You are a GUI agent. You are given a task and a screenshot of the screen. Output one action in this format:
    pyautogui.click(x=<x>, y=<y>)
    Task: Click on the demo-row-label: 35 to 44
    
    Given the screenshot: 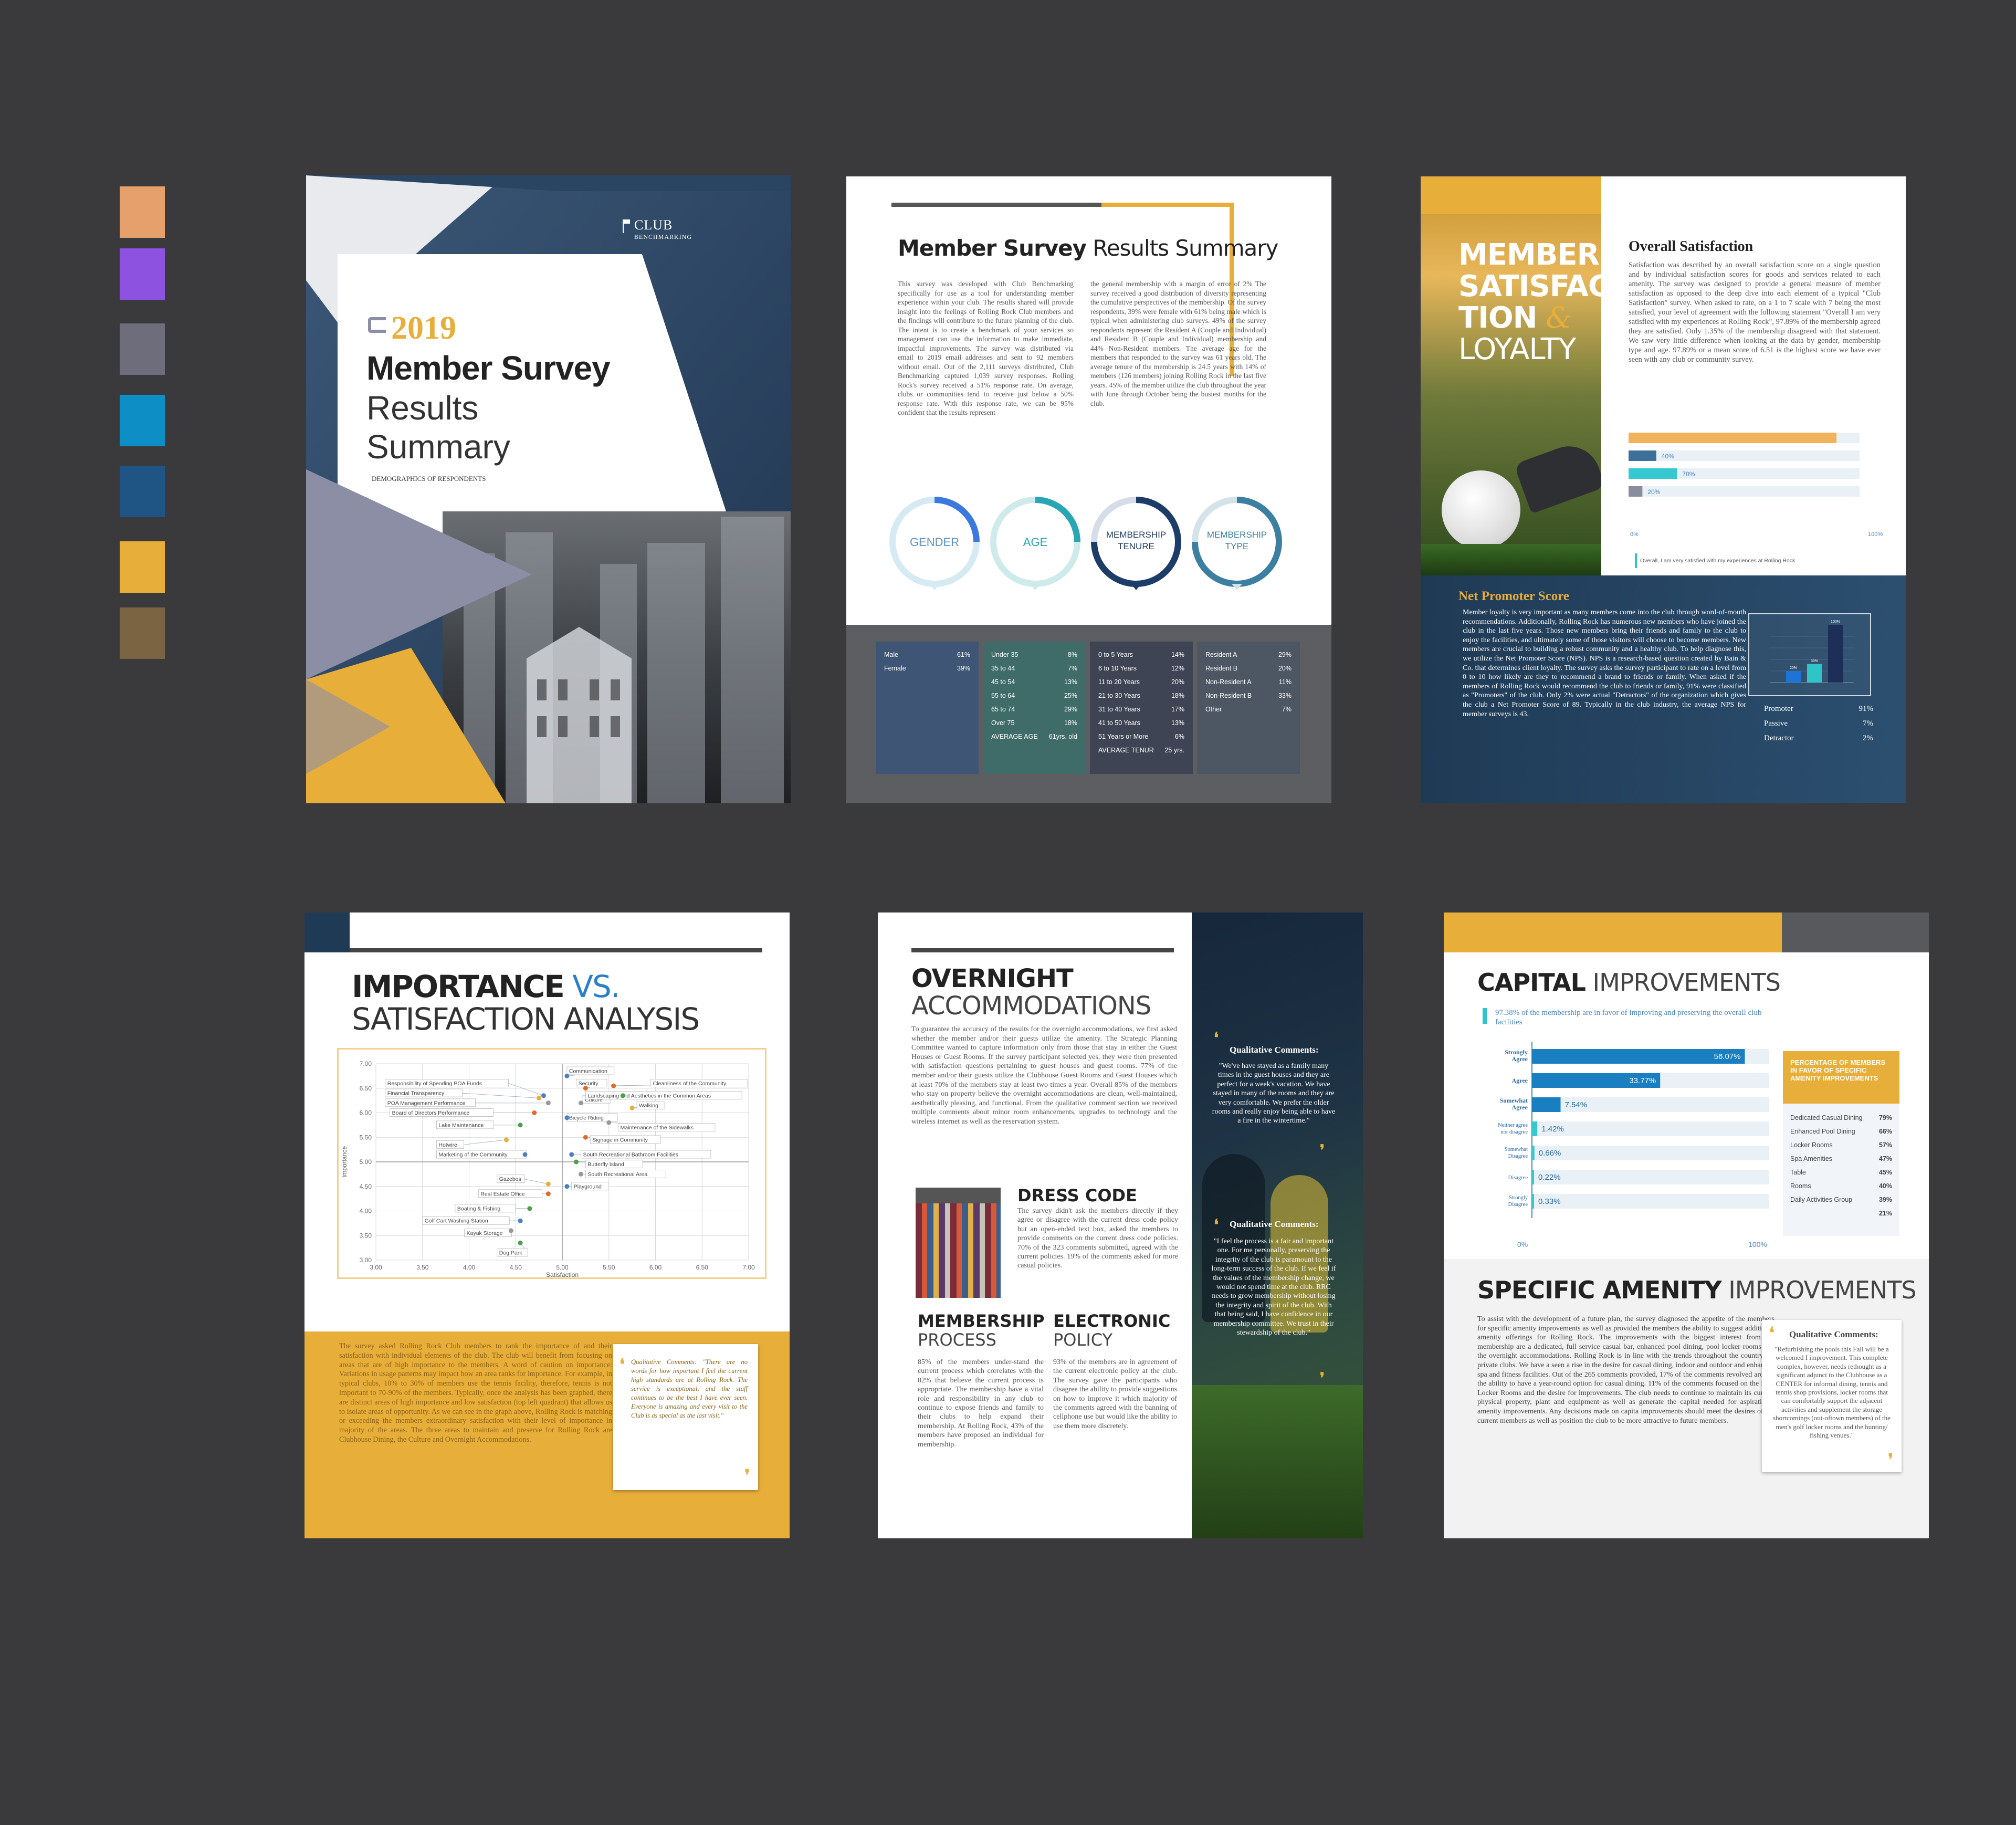 What is the action you would take?
    pyautogui.click(x=1003, y=668)
    